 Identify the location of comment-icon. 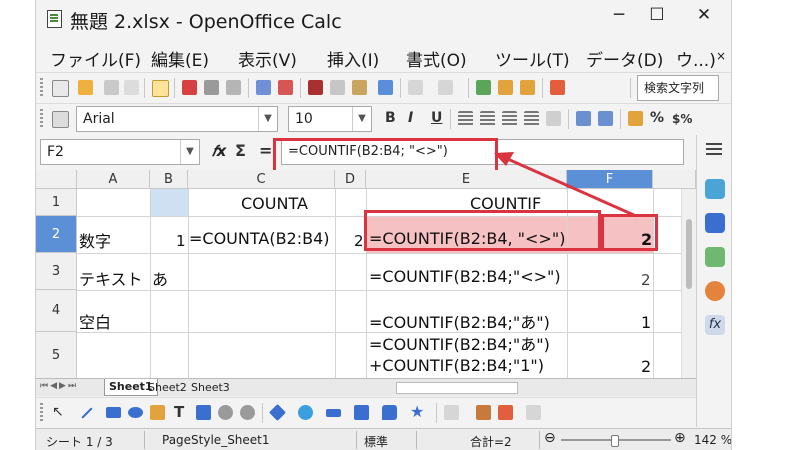
(247, 412).